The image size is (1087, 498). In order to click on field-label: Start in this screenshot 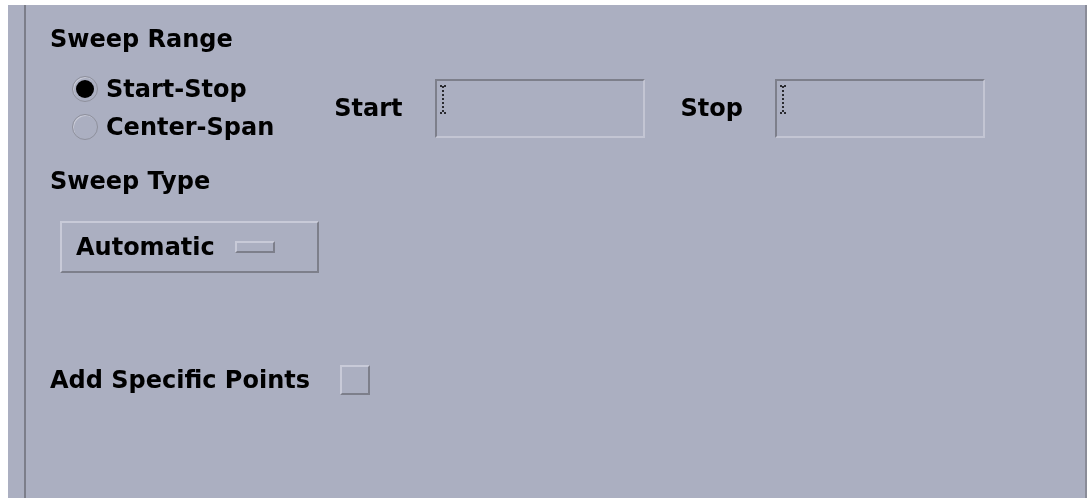, I will do `click(368, 108)`.